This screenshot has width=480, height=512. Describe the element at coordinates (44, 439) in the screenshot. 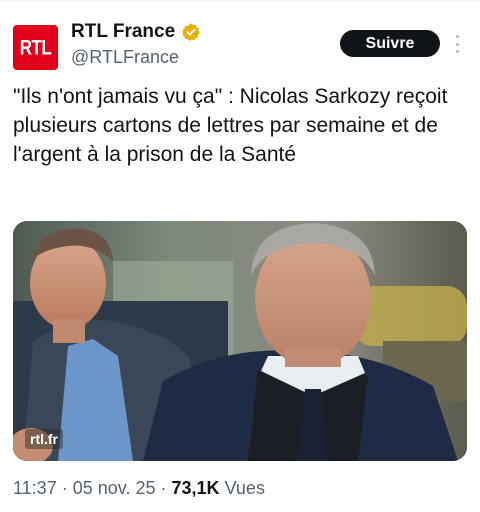

I see `media-watermark: rtl.fr` at that location.